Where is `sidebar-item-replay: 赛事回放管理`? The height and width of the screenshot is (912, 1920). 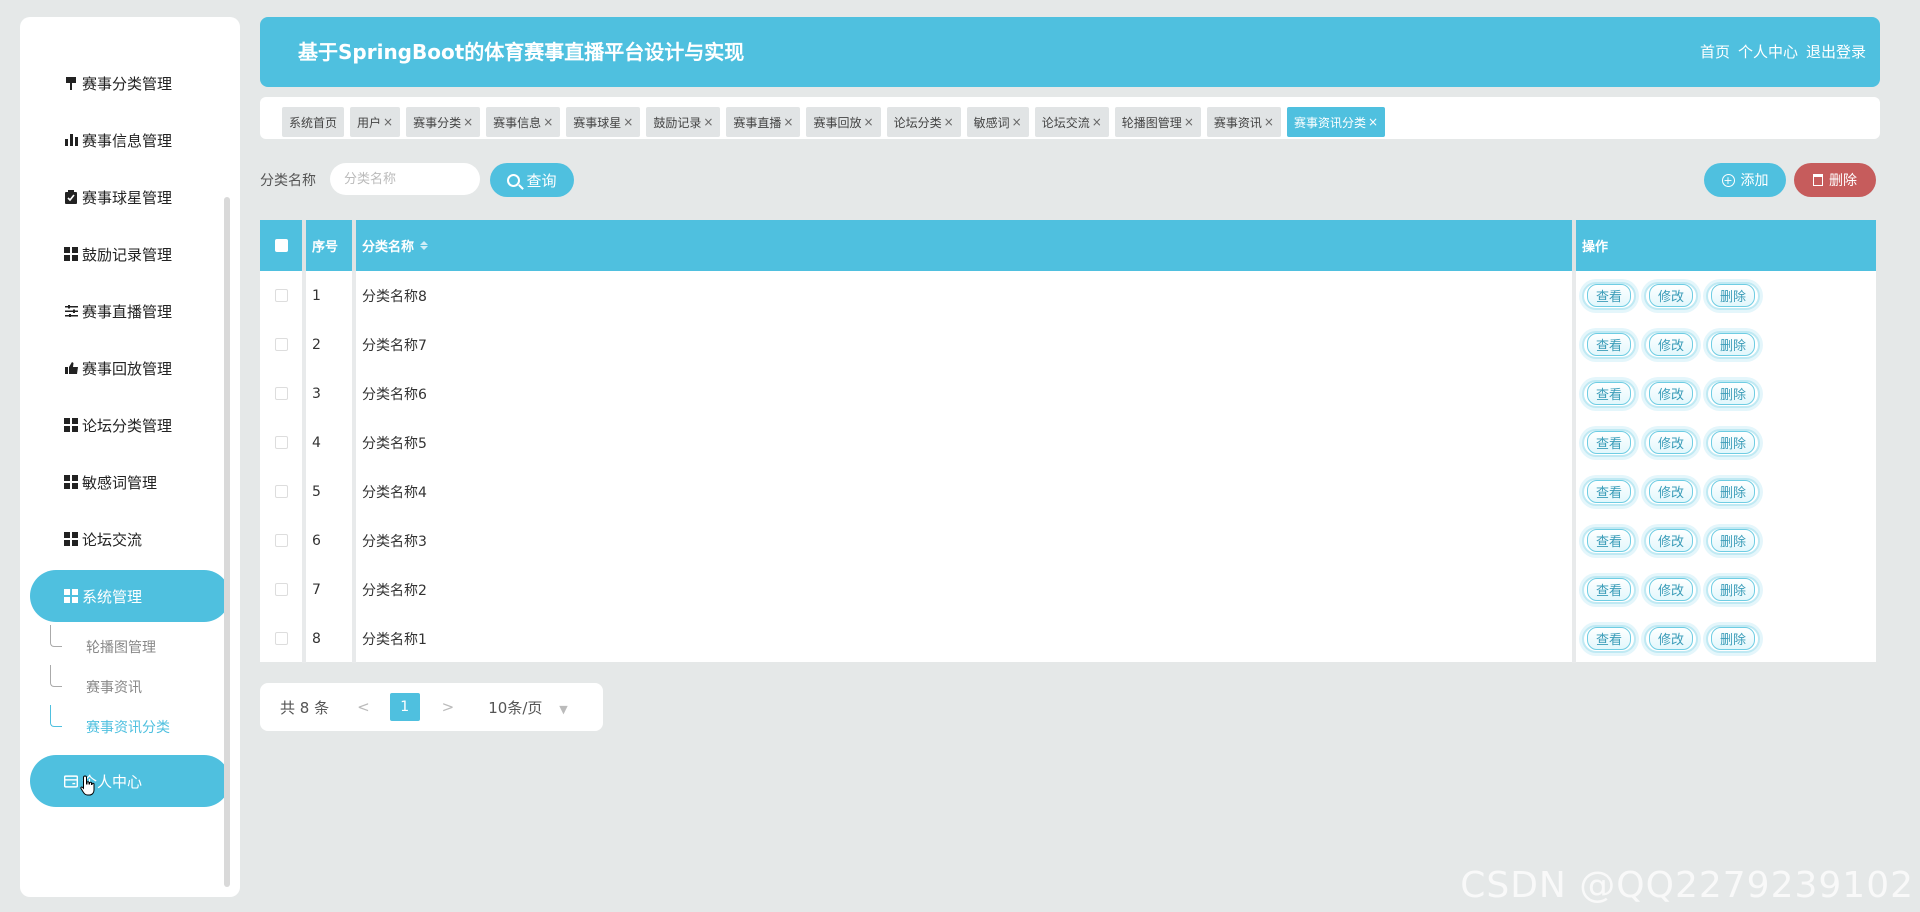
sidebar-item-replay: 赛事回放管理 is located at coordinates (130, 368).